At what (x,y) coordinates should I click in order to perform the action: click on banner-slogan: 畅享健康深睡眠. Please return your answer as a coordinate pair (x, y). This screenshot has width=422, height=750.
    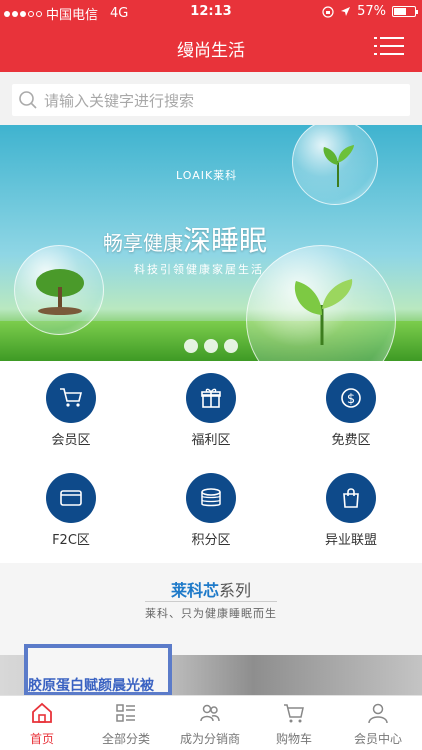
    Looking at the image, I should click on (185, 240).